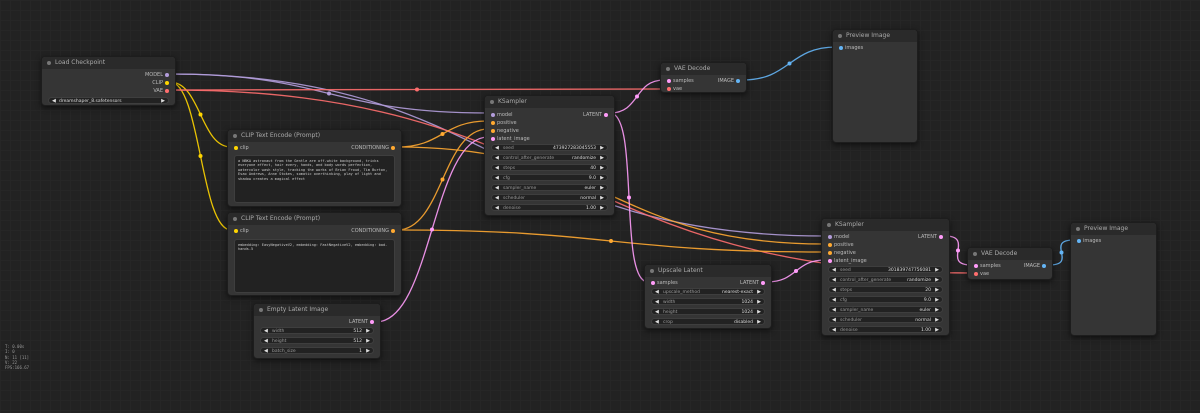  I want to click on input-vae: vae, so click(981, 274).